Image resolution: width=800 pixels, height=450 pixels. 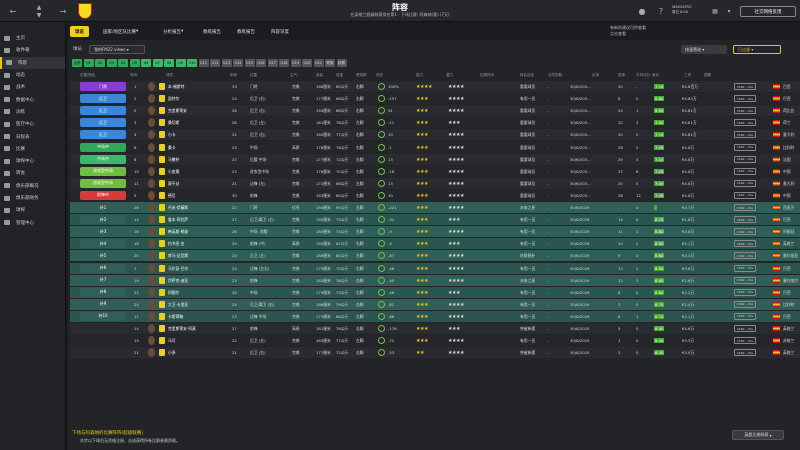 What do you see at coordinates (103, 207) in the screenshot?
I see `position-badge: 补1` at bounding box center [103, 207].